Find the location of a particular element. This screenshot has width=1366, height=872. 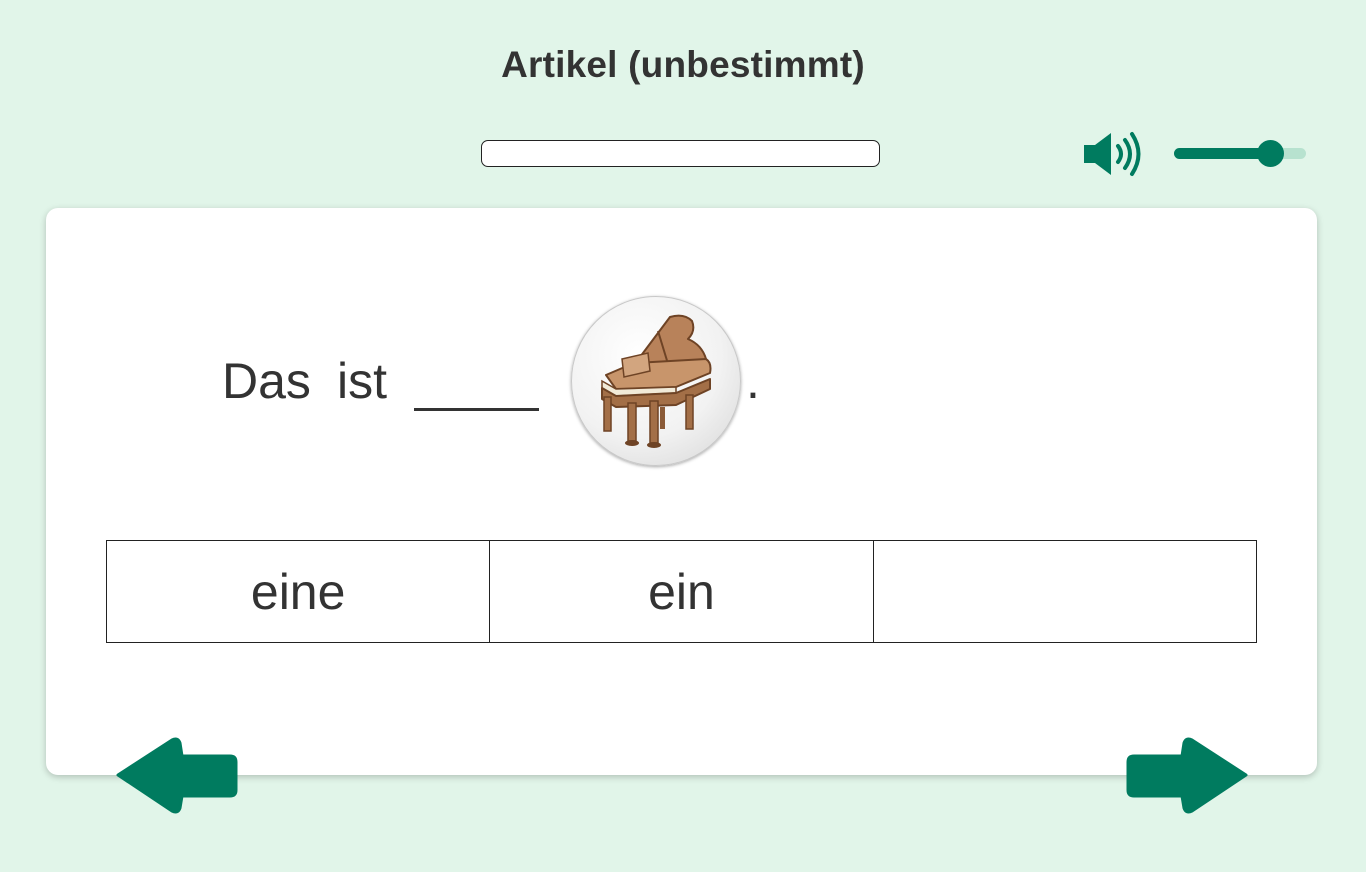

previous-button is located at coordinates (176, 776).